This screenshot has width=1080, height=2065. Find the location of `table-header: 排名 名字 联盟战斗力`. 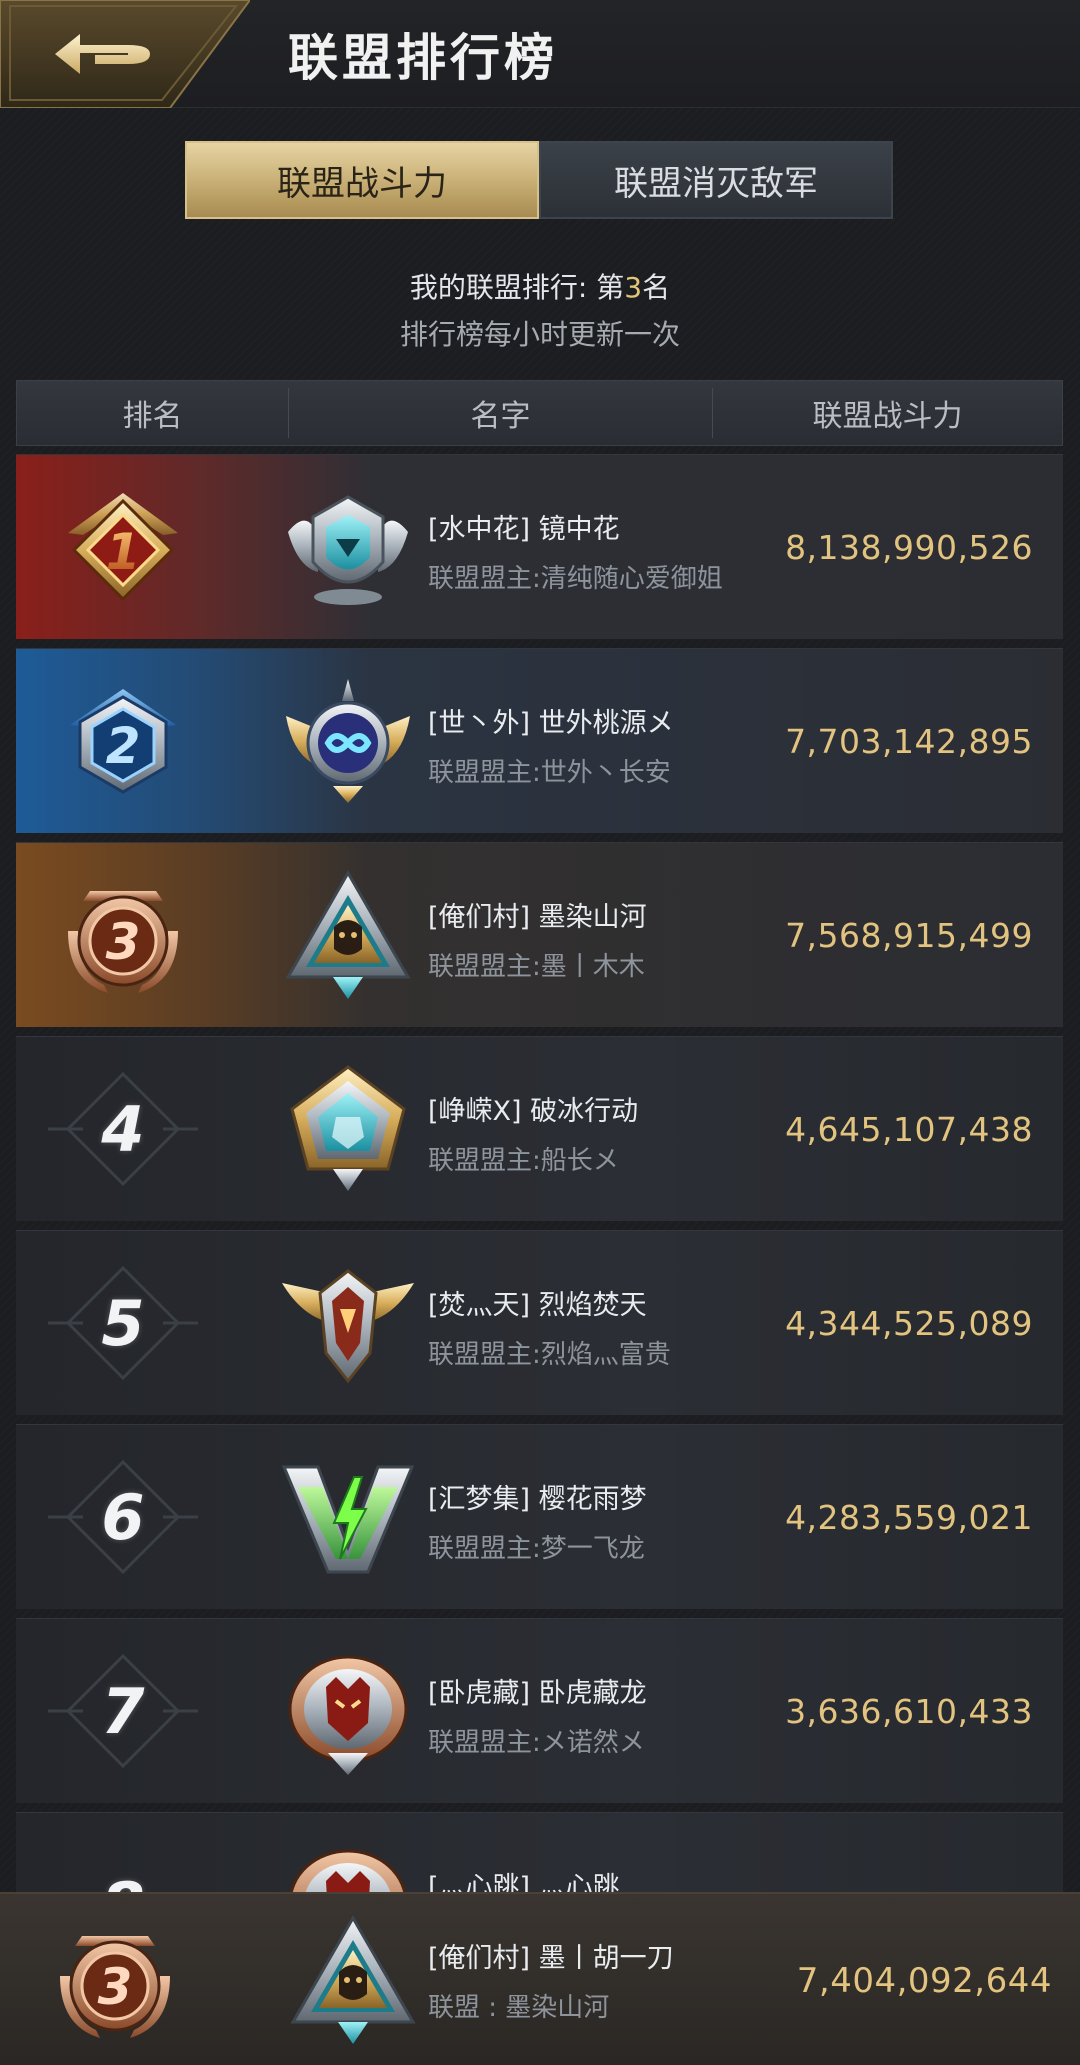

table-header: 排名 名字 联盟战斗力 is located at coordinates (539, 413).